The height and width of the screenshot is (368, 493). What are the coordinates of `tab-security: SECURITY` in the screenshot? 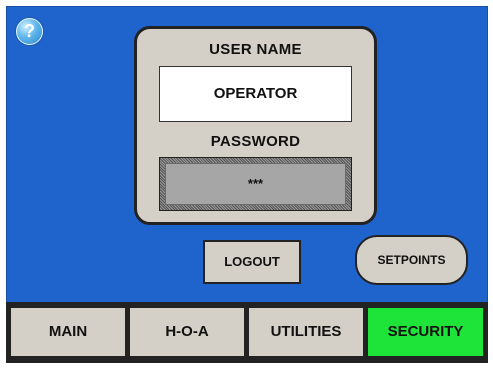 It's located at (425, 332).